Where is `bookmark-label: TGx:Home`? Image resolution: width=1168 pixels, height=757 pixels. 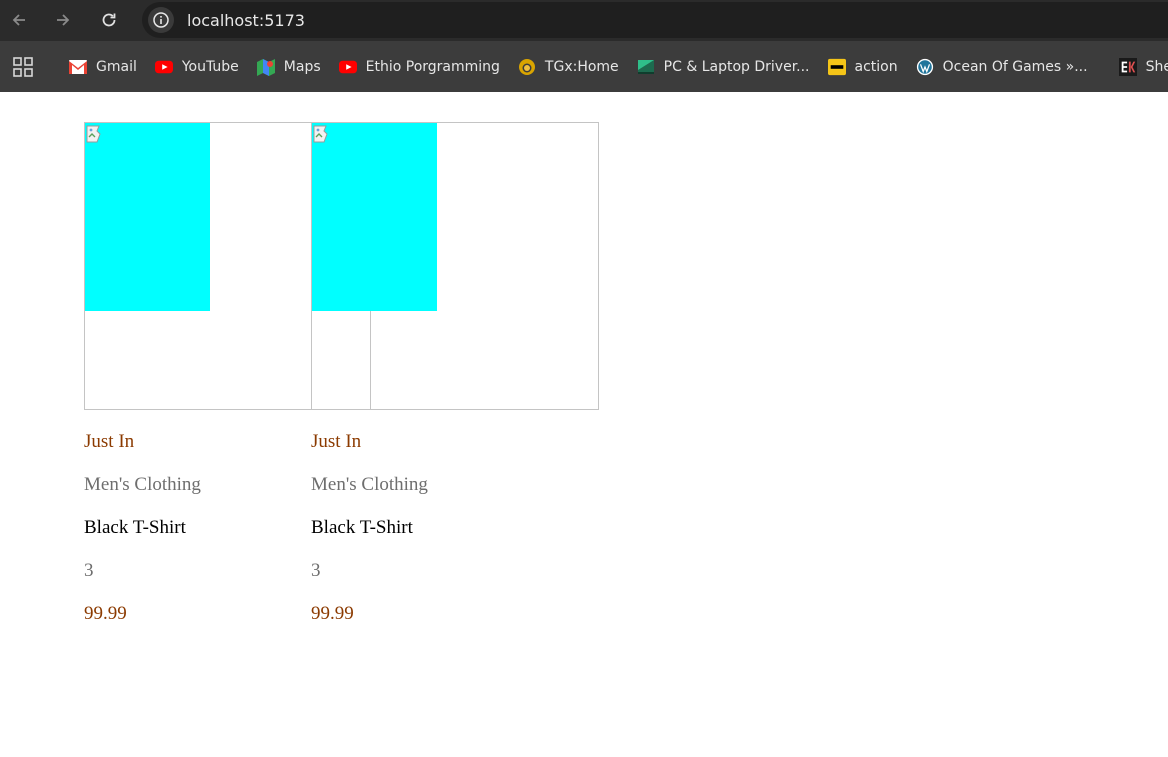 bookmark-label: TGx:Home is located at coordinates (581, 66).